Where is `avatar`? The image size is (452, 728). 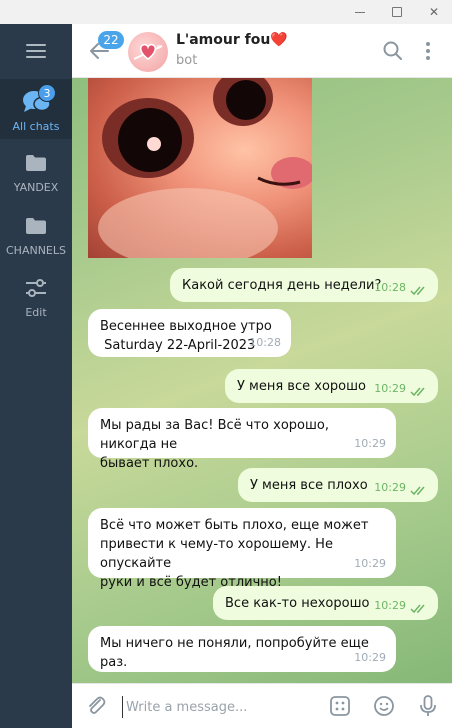
avatar is located at coordinates (148, 52).